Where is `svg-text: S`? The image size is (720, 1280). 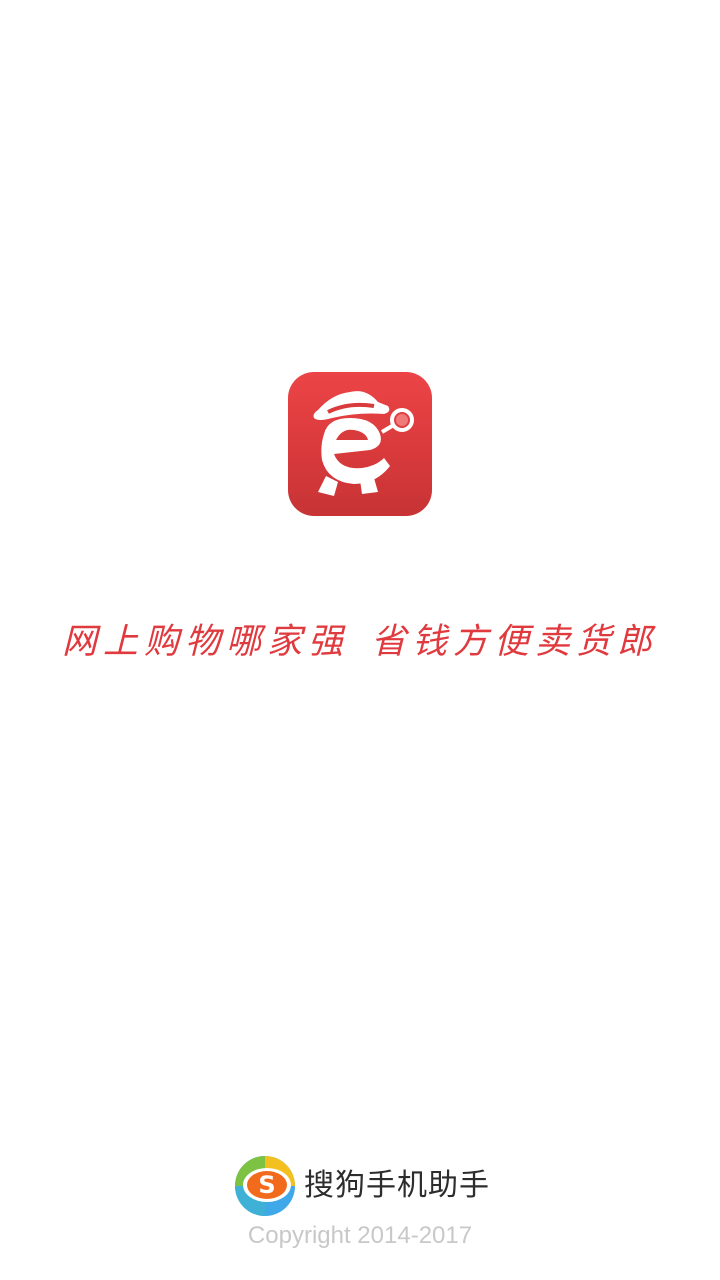 svg-text: S is located at coordinates (266, 1185).